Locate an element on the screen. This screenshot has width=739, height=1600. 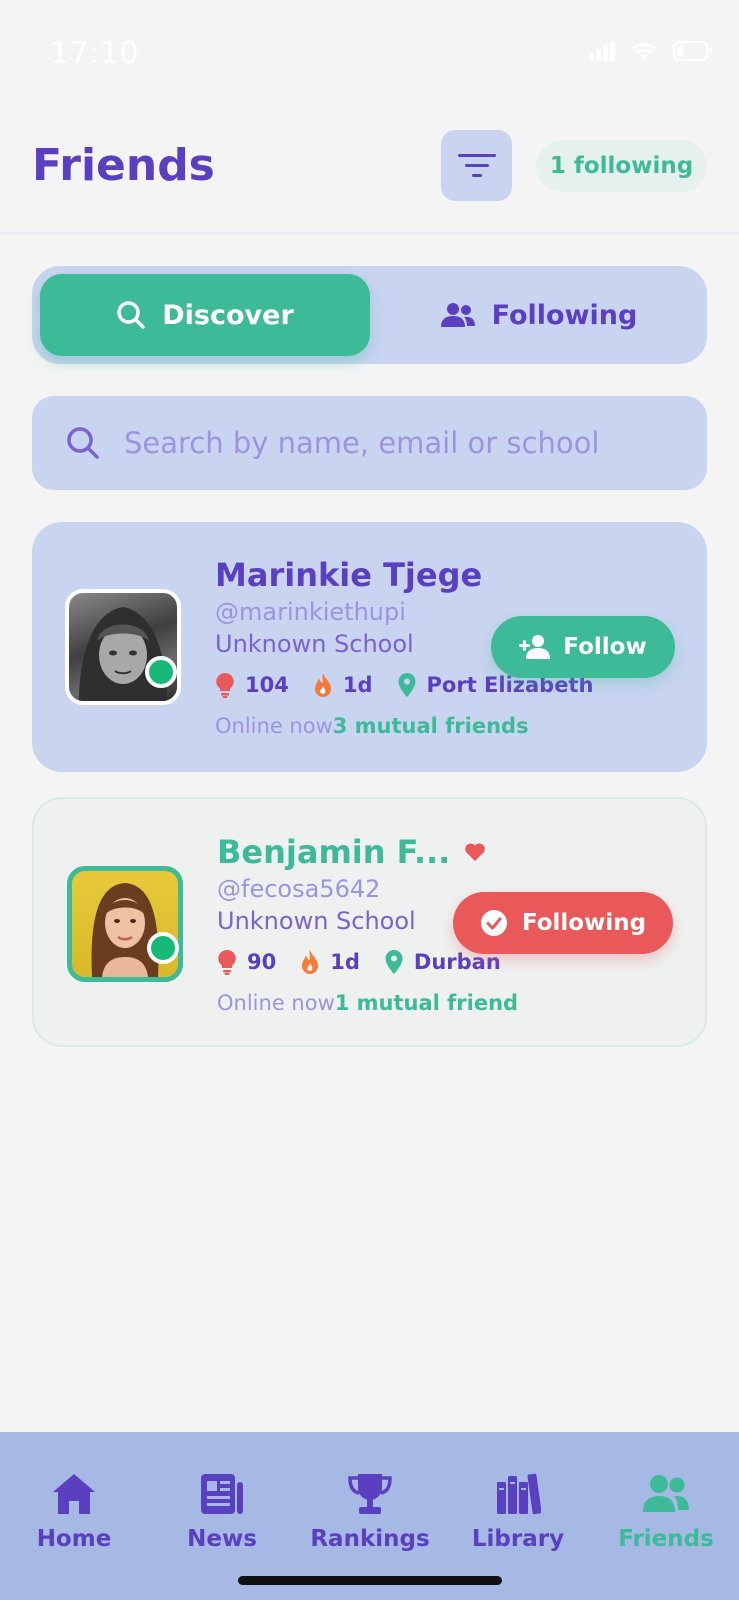
friend-presence: Online now1 mutual friend is located at coordinates (367, 1003).